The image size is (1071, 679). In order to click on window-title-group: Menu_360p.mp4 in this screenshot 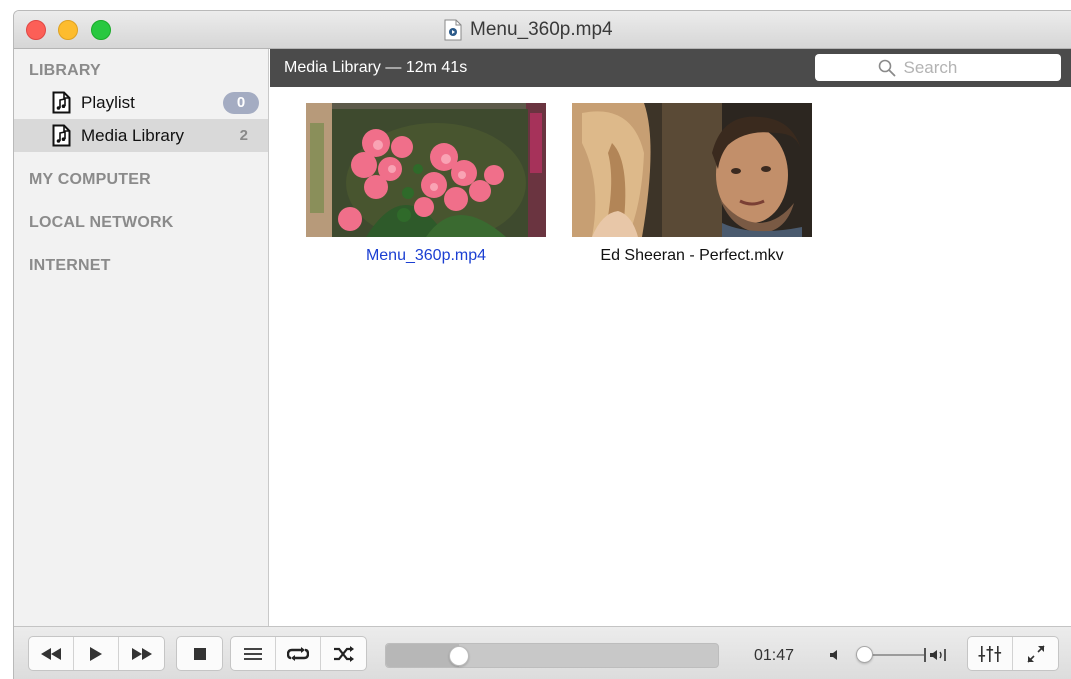, I will do `click(528, 30)`.